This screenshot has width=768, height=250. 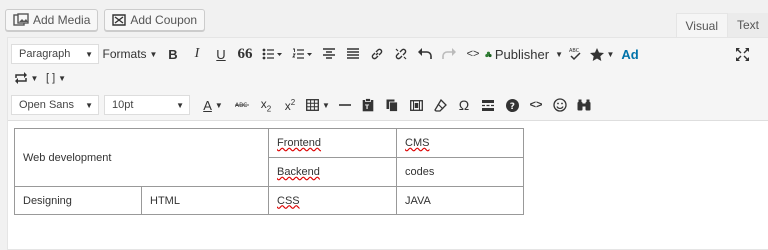 What do you see at coordinates (147, 105) in the screenshot?
I see `font-size-select: 10pt ▼` at bounding box center [147, 105].